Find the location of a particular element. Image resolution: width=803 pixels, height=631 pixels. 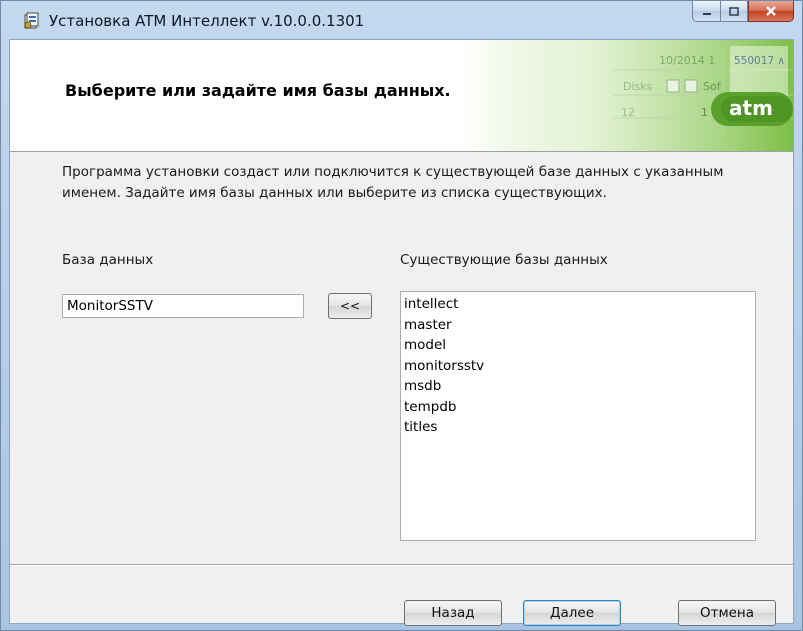

banner-fragment-disks: Disks is located at coordinates (638, 86).